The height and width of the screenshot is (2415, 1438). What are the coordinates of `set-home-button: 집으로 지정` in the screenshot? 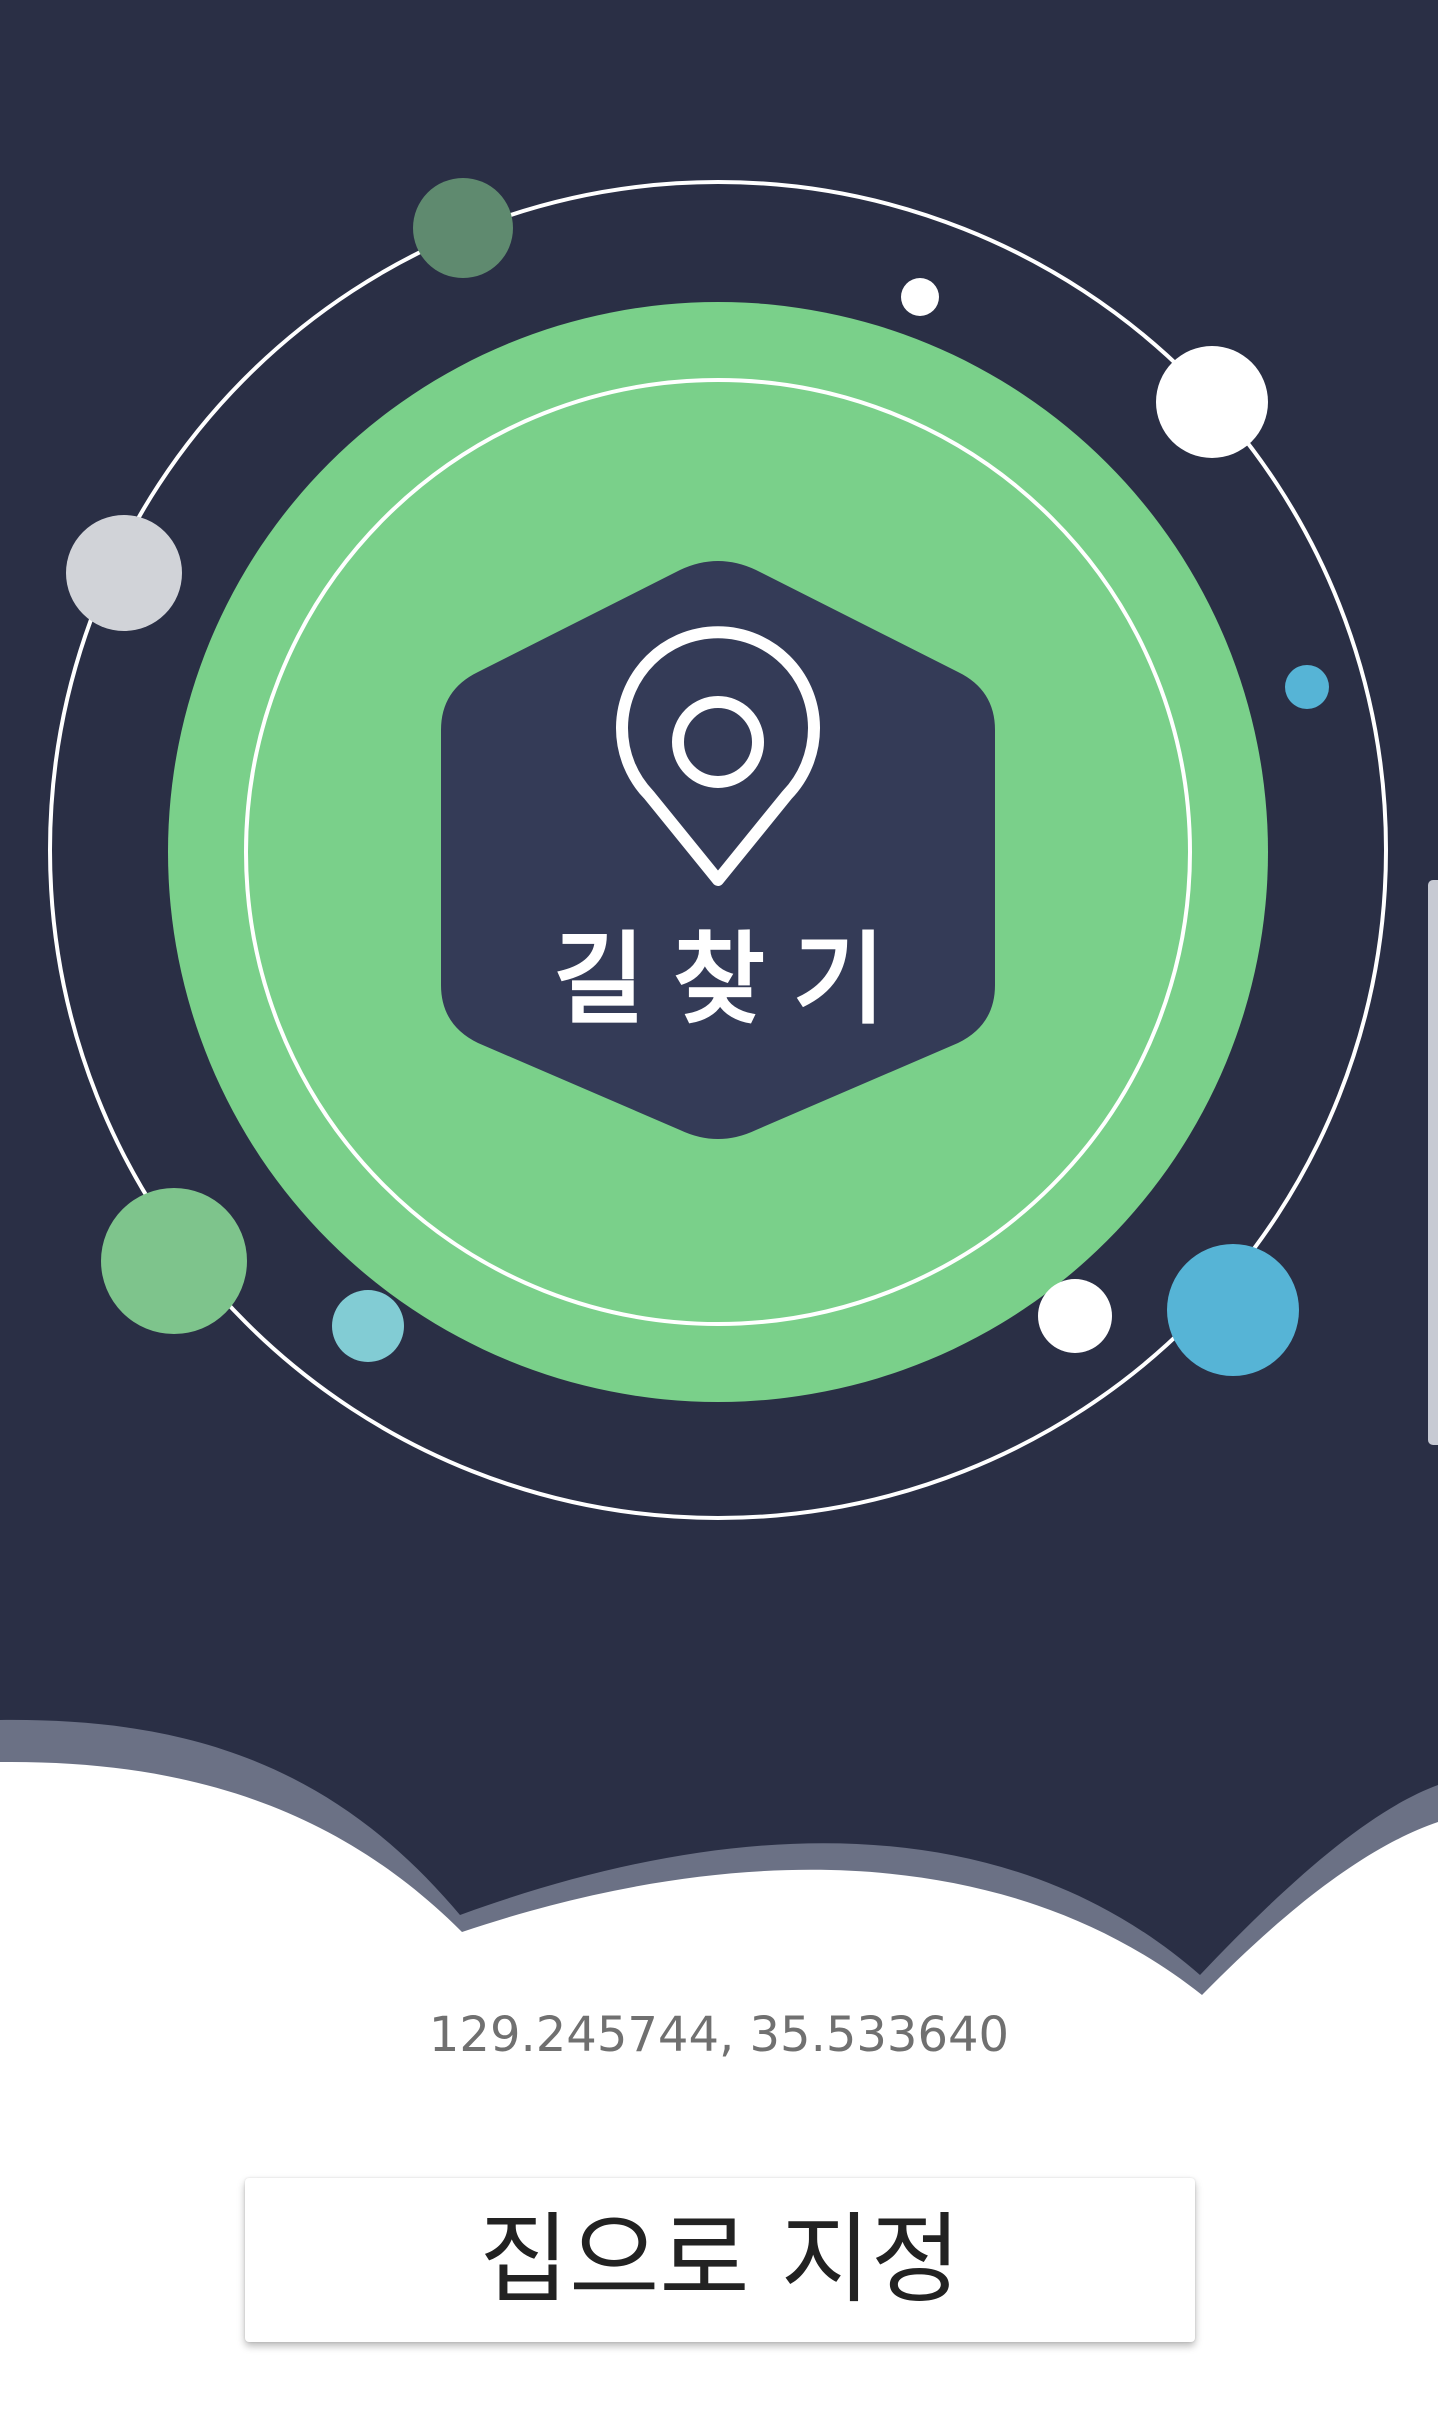 It's located at (720, 2260).